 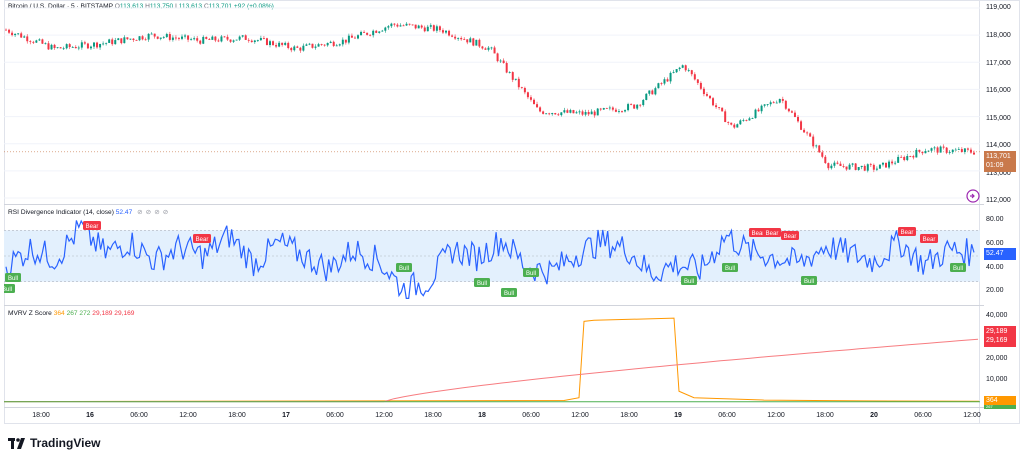 I want to click on rsi-axis-tick: 40.00, so click(x=995, y=267).